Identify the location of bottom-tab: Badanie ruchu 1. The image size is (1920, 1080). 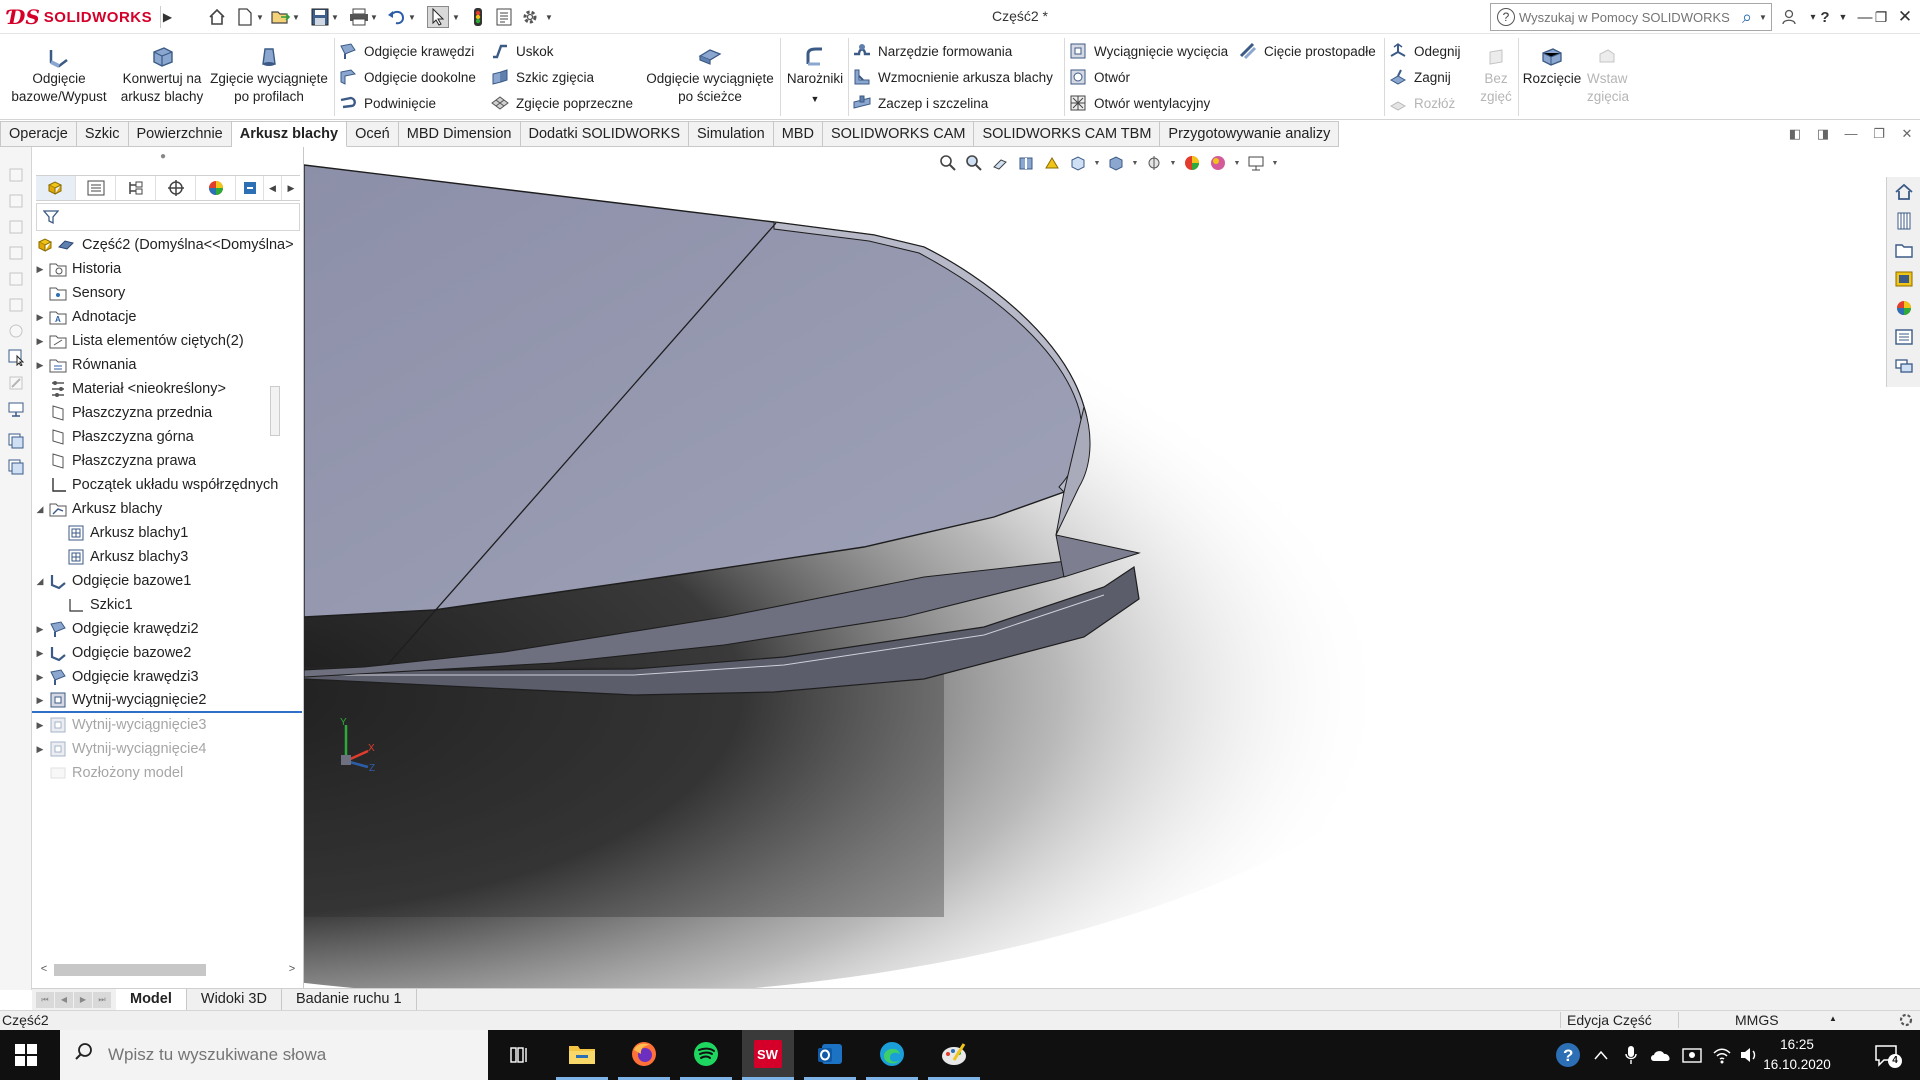
(349, 999).